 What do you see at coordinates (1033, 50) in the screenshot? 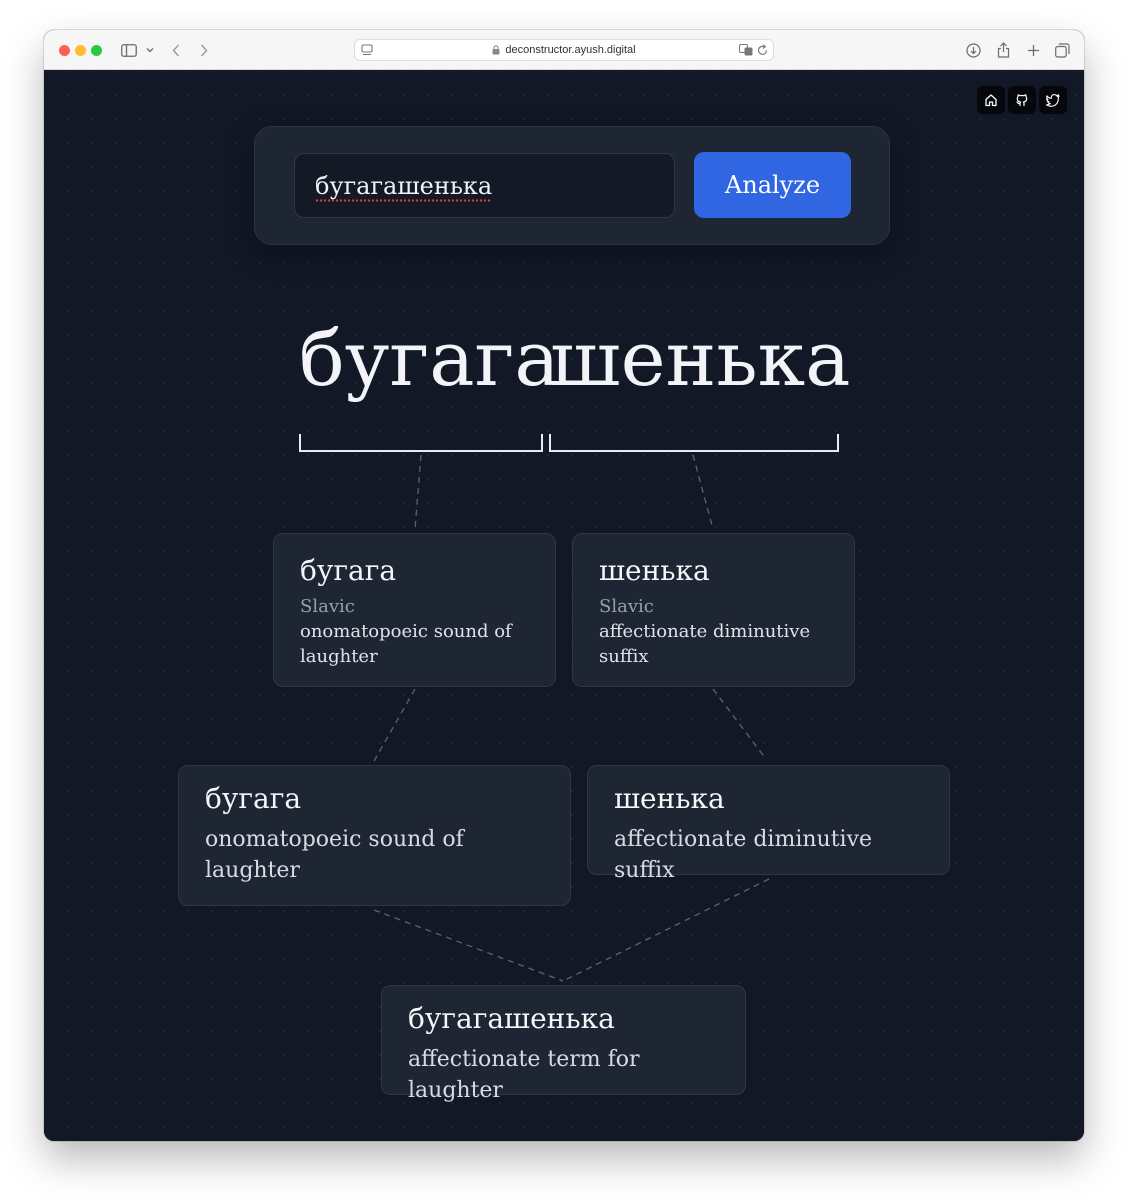
I see `new-tab-icon` at bounding box center [1033, 50].